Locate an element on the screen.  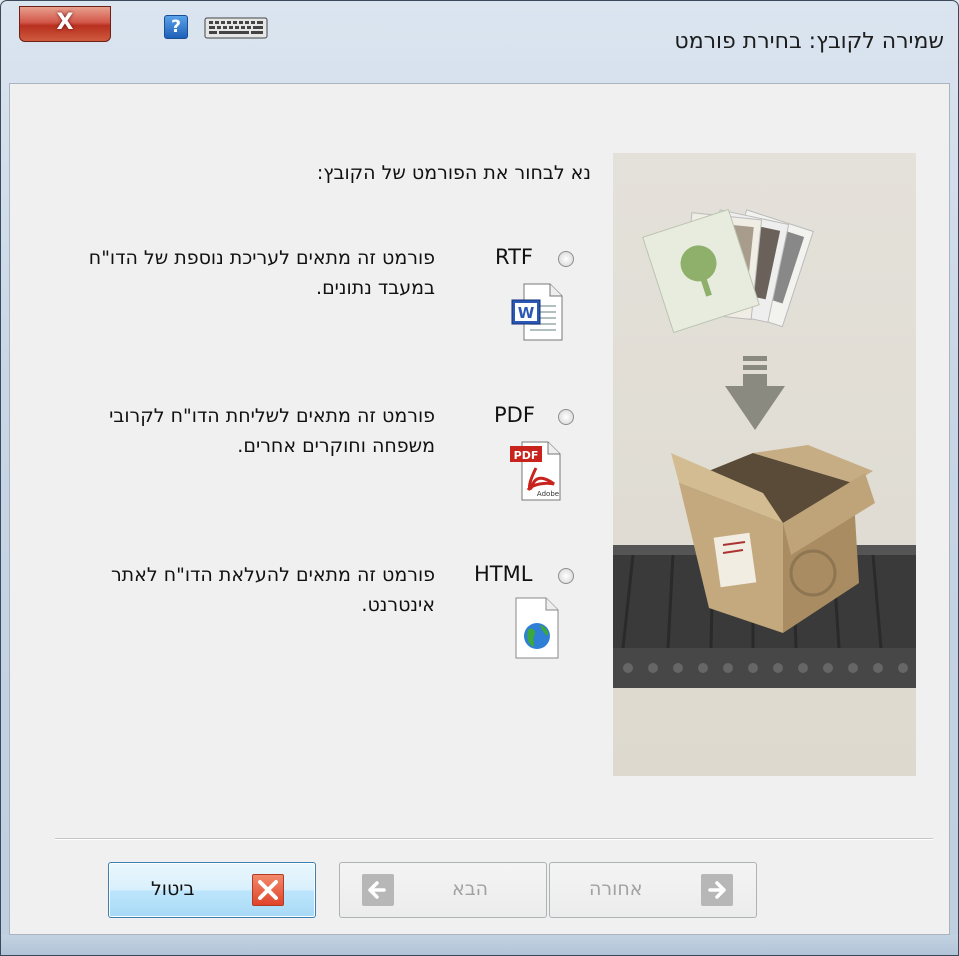
close-button: X is located at coordinates (65, 24).